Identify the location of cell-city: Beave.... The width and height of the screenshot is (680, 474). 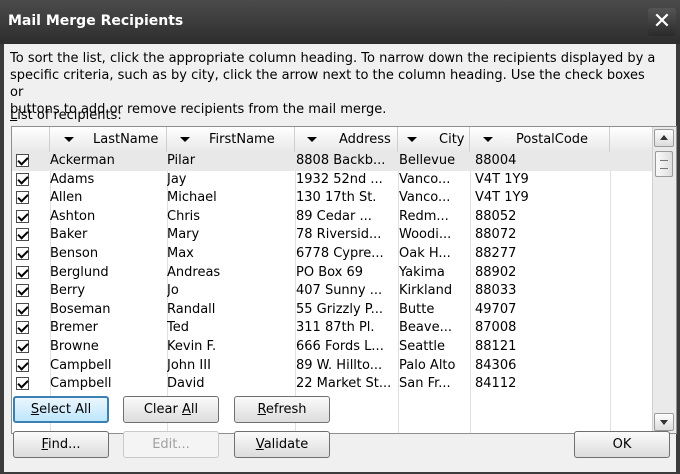
(425, 328).